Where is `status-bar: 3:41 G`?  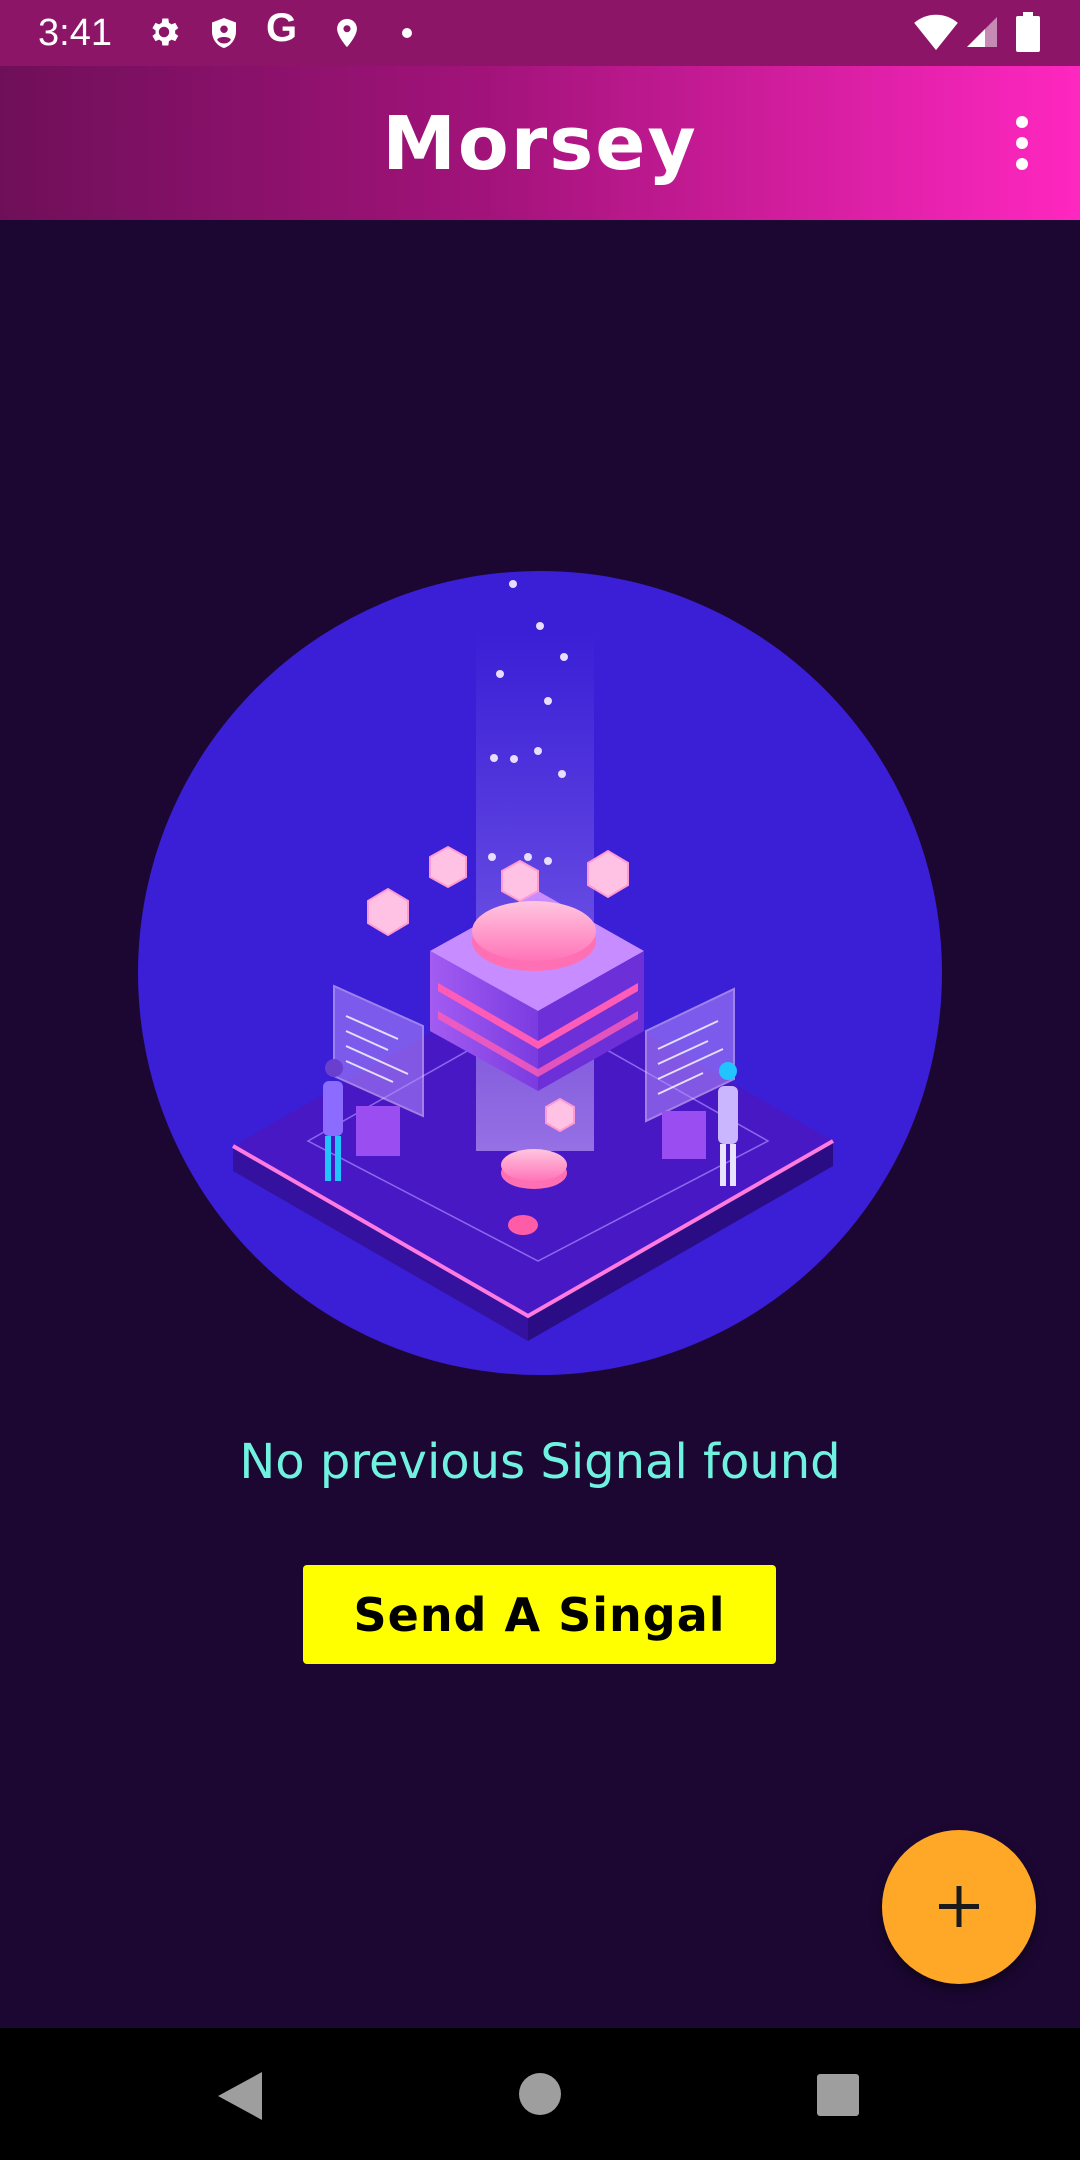 status-bar: 3:41 G is located at coordinates (540, 33).